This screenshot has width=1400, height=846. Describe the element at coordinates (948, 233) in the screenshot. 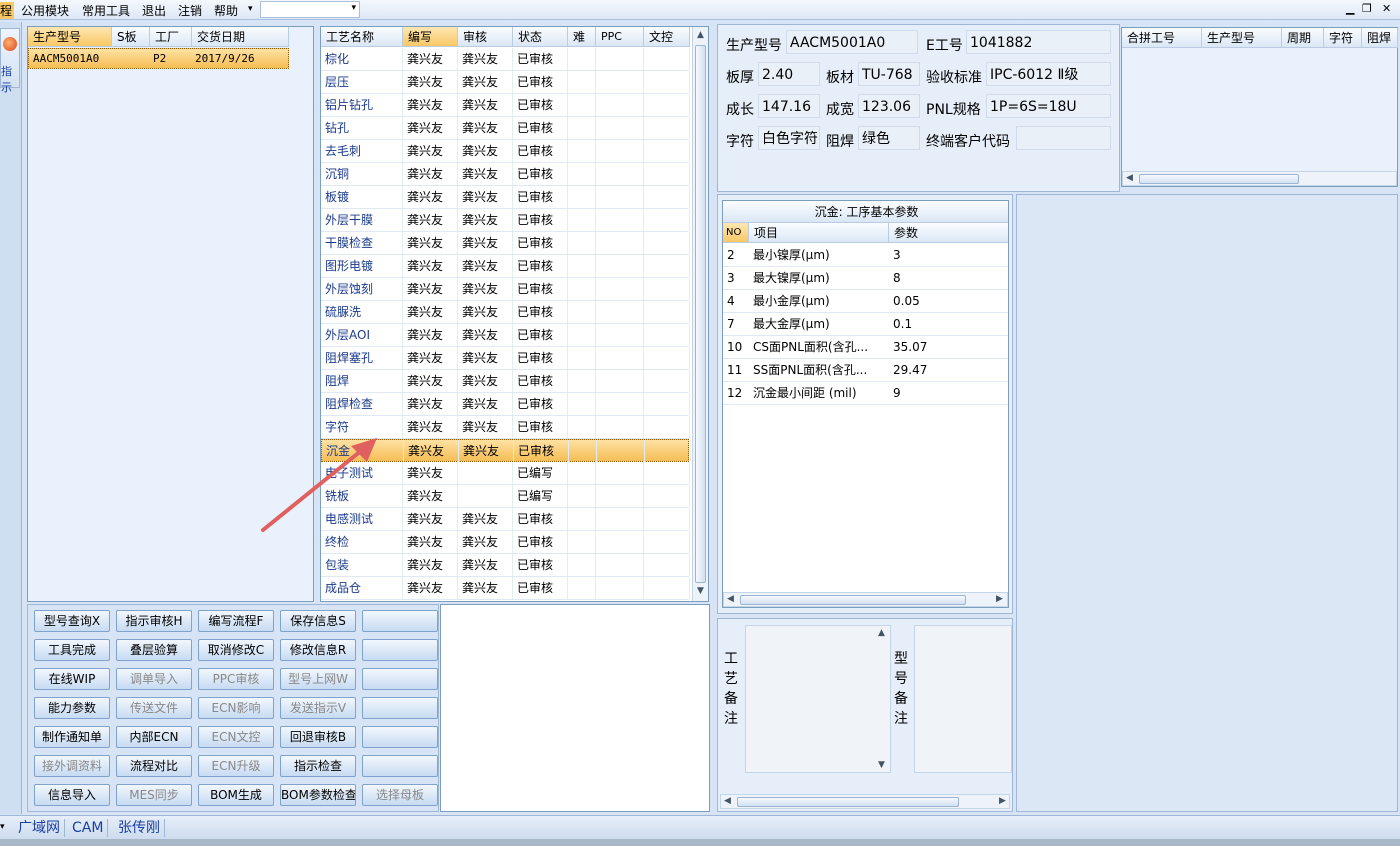

I see `col-value: 参数` at that location.